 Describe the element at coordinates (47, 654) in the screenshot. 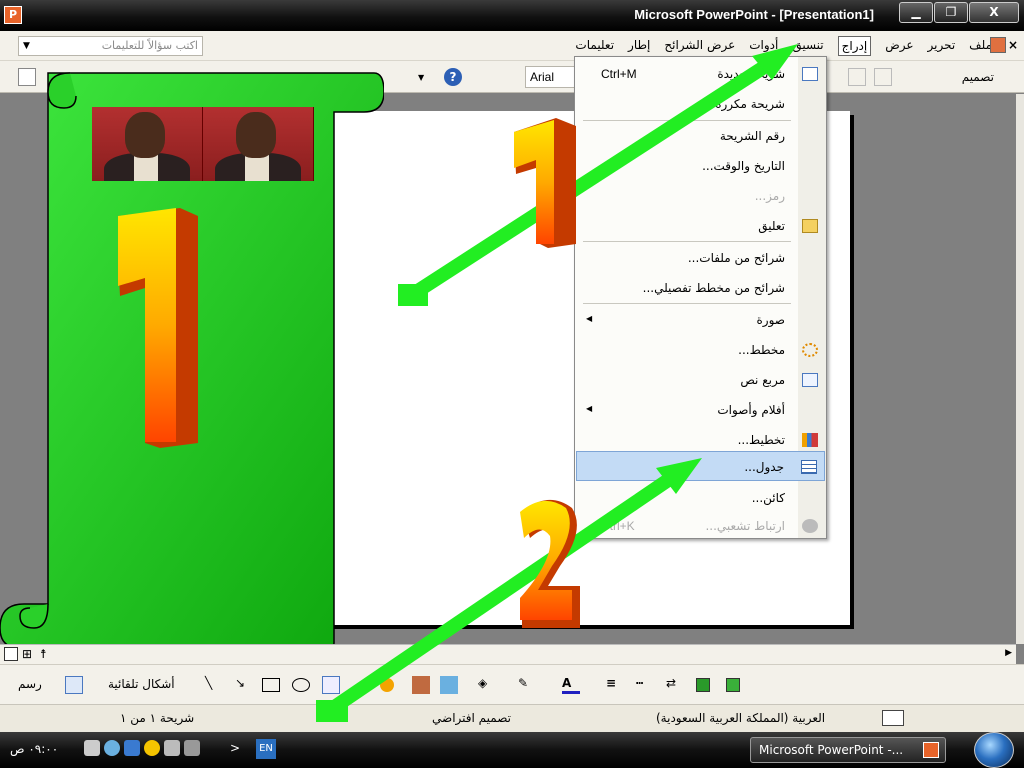

I see `slideshow-view-icon: ☨` at that location.